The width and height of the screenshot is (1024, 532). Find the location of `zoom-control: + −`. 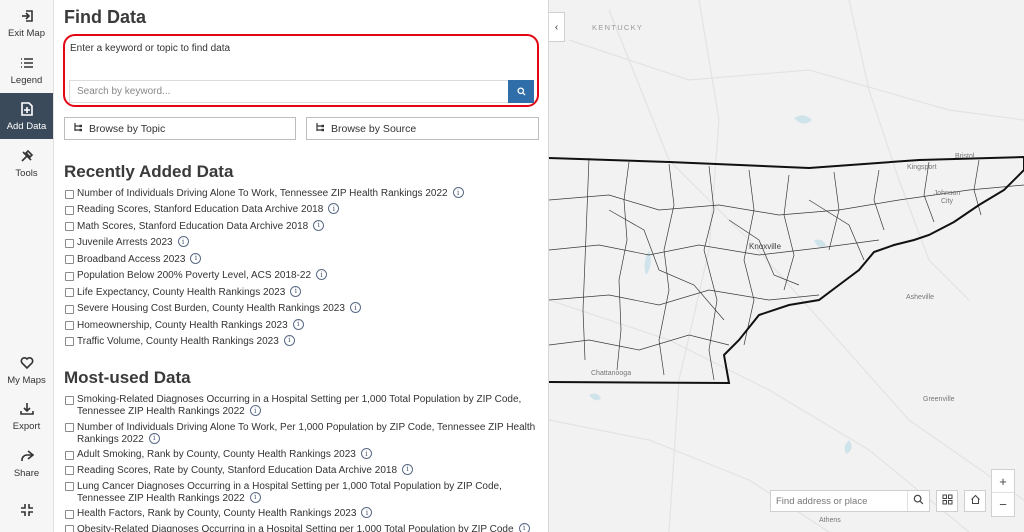

zoom-control: + − is located at coordinates (1003, 493).